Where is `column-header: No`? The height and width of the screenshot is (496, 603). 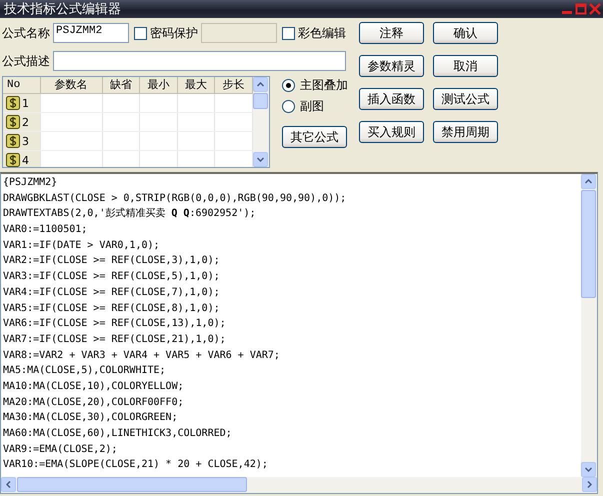 column-header: No is located at coordinates (22, 85).